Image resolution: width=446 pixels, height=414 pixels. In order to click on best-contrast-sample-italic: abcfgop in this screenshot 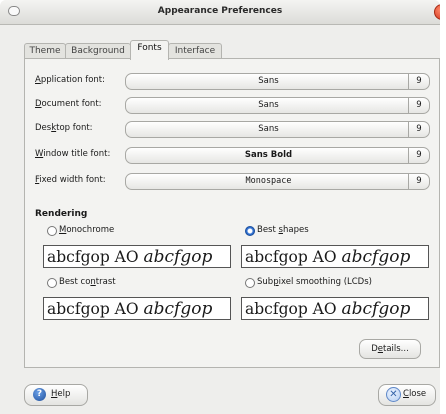, I will do `click(178, 309)`.